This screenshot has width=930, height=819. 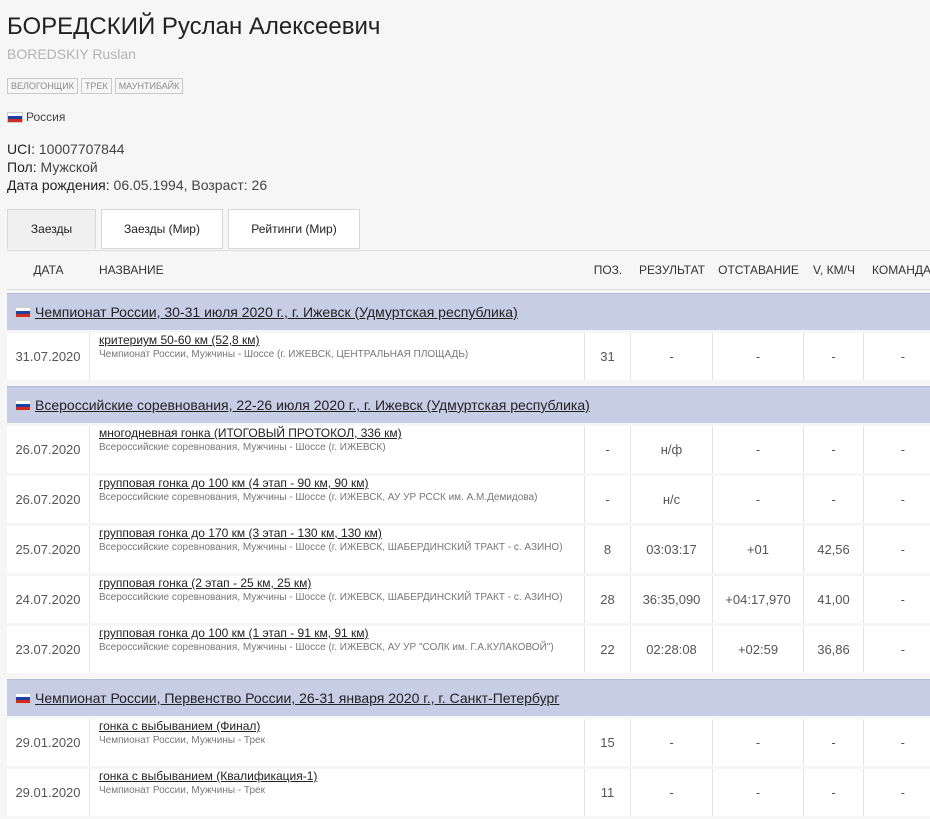 I want to click on cell-pos: 31, so click(x=608, y=356).